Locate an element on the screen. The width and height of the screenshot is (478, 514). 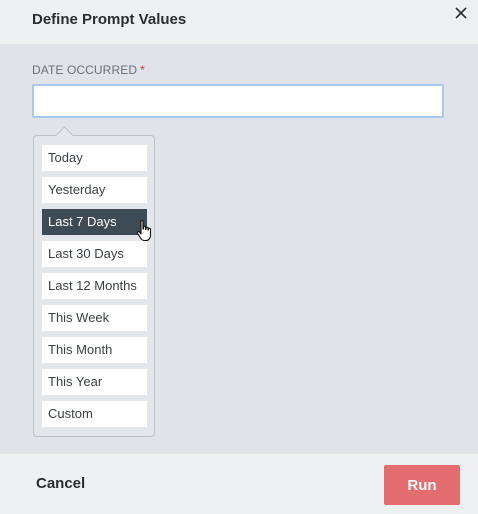
close-icon is located at coordinates (461, 13).